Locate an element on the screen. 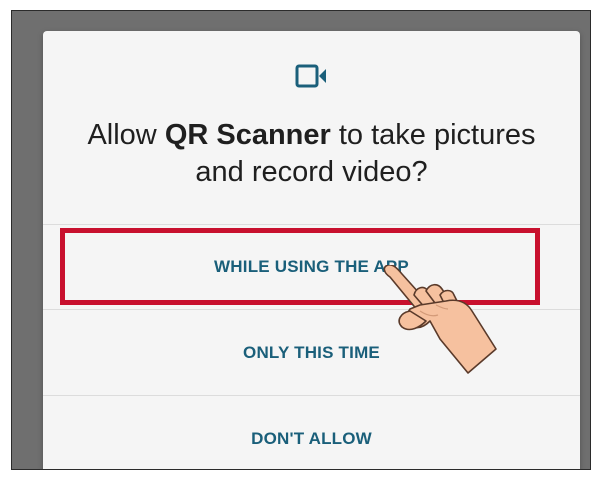 The width and height of the screenshot is (603, 481). title-prefix: Allow is located at coordinates (126, 135).